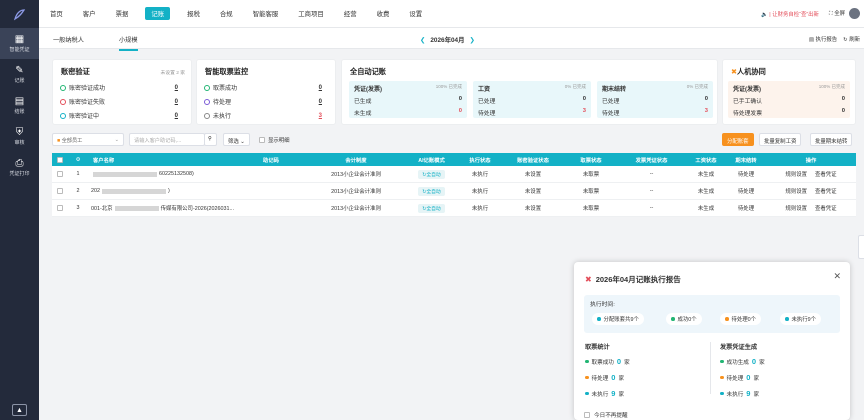 This screenshot has width=864, height=420. I want to click on subbar-actions: ▤ 执行报告 ↻ 刷新, so click(834, 39).